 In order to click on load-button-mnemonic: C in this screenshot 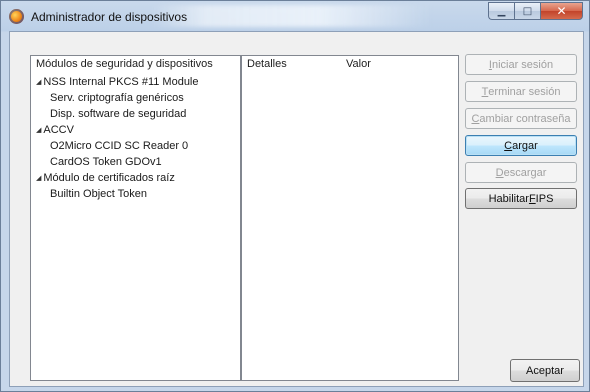, I will do `click(508, 145)`.